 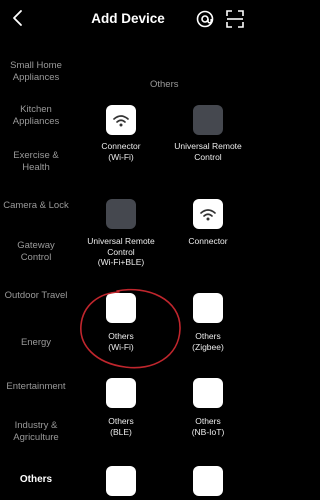 I want to click on device-tile-connector, so click(x=208, y=214).